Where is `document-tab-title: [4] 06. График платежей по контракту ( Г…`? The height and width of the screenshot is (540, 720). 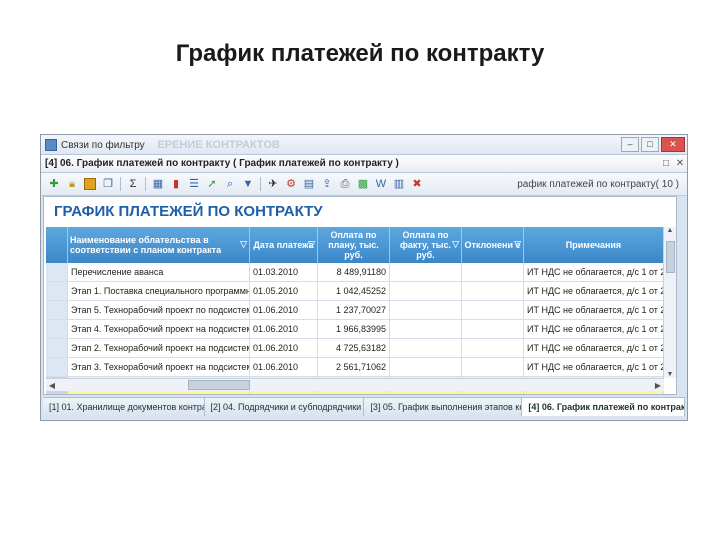
document-tab-title: [4] 06. График платежей по контракту ( Г… is located at coordinates (350, 163).